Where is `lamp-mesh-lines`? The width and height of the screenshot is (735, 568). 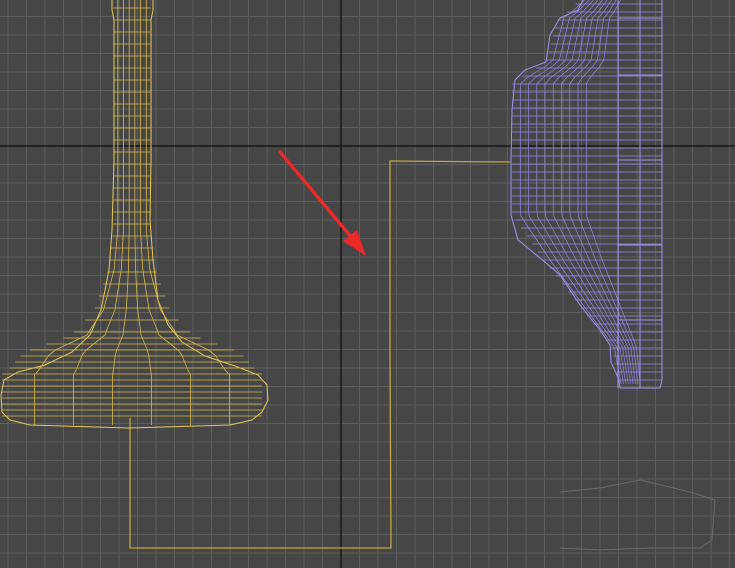 lamp-mesh-lines is located at coordinates (587, 194).